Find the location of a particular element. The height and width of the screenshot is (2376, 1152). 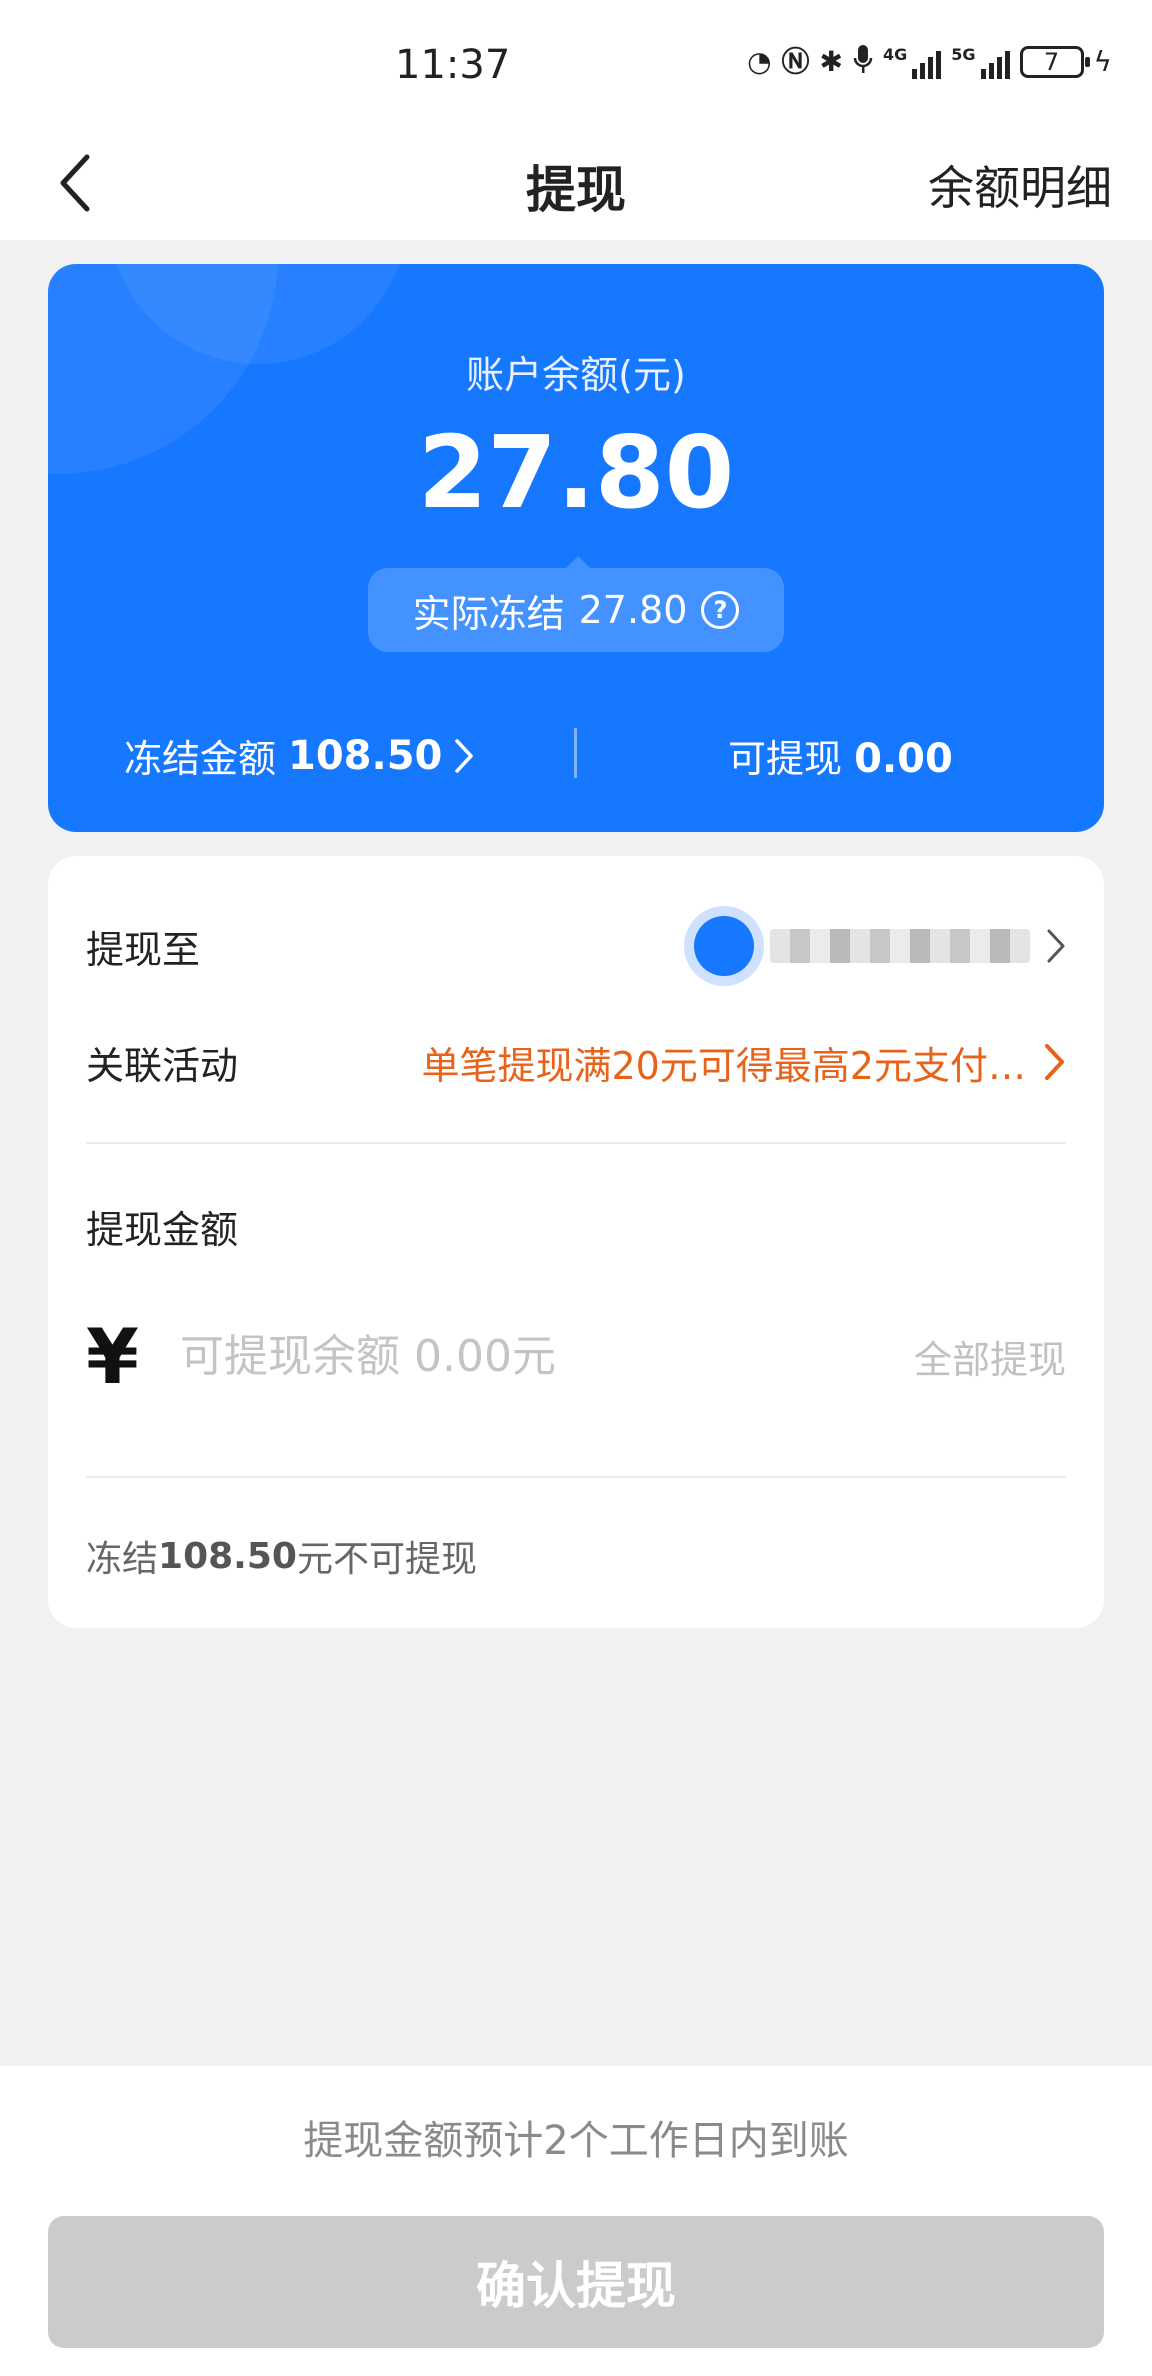

withdrawable-amount: 可提现 0.00 is located at coordinates (840, 755).